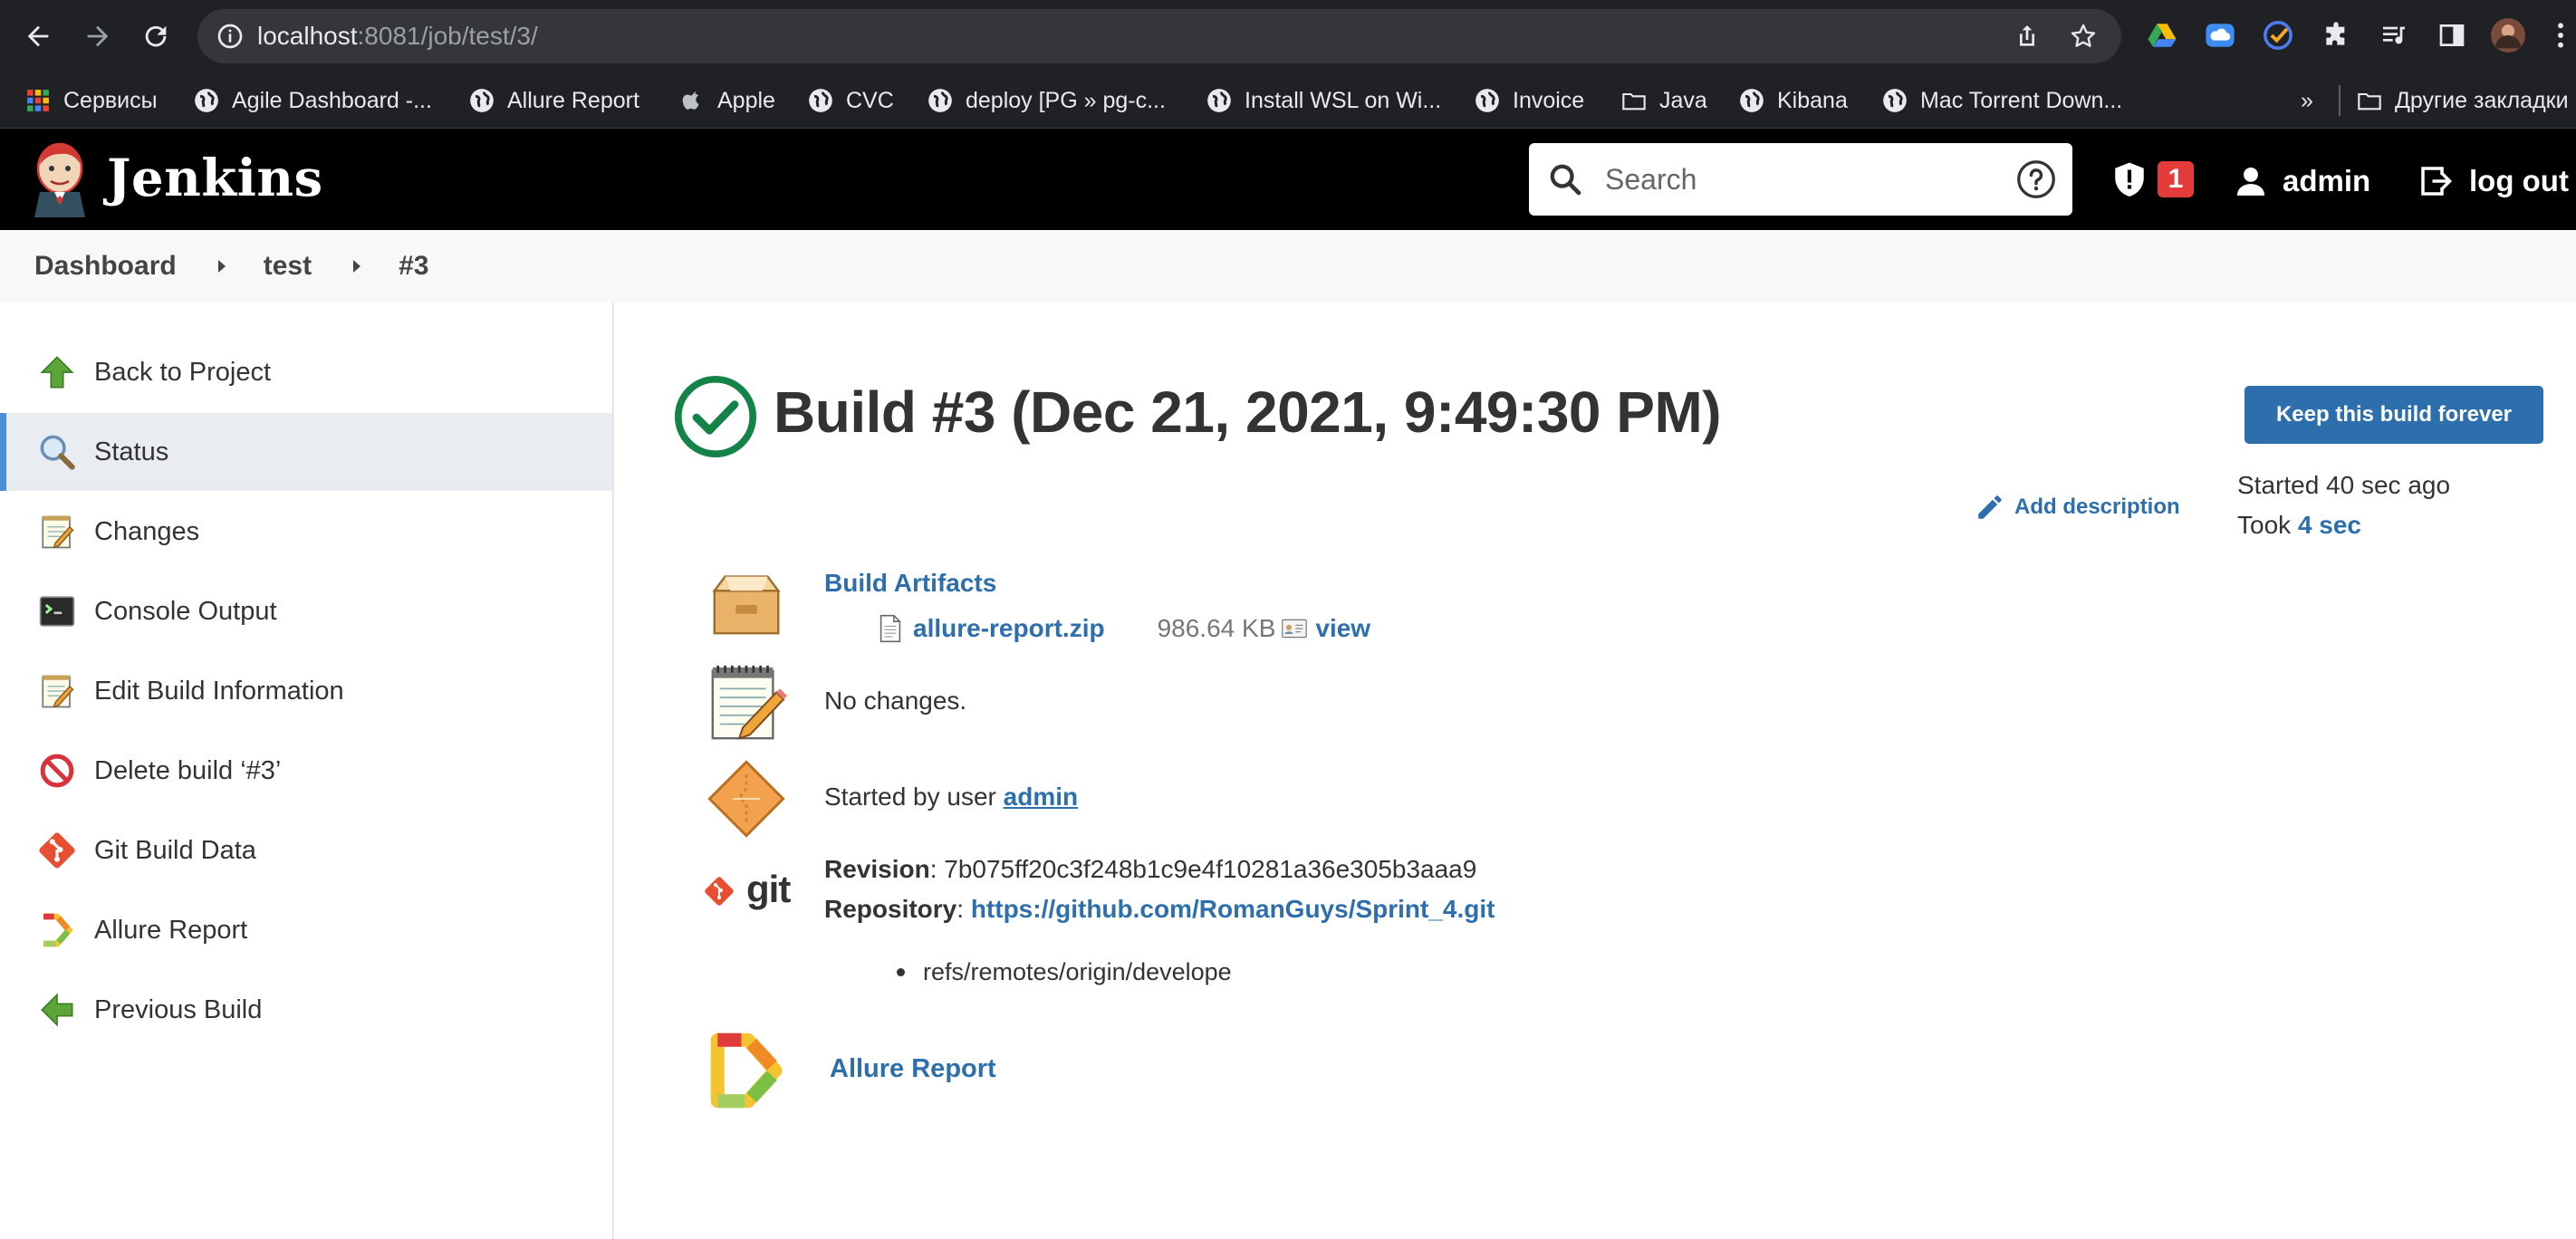 The width and height of the screenshot is (2576, 1239). I want to click on bookmark-star-icon, so click(2083, 36).